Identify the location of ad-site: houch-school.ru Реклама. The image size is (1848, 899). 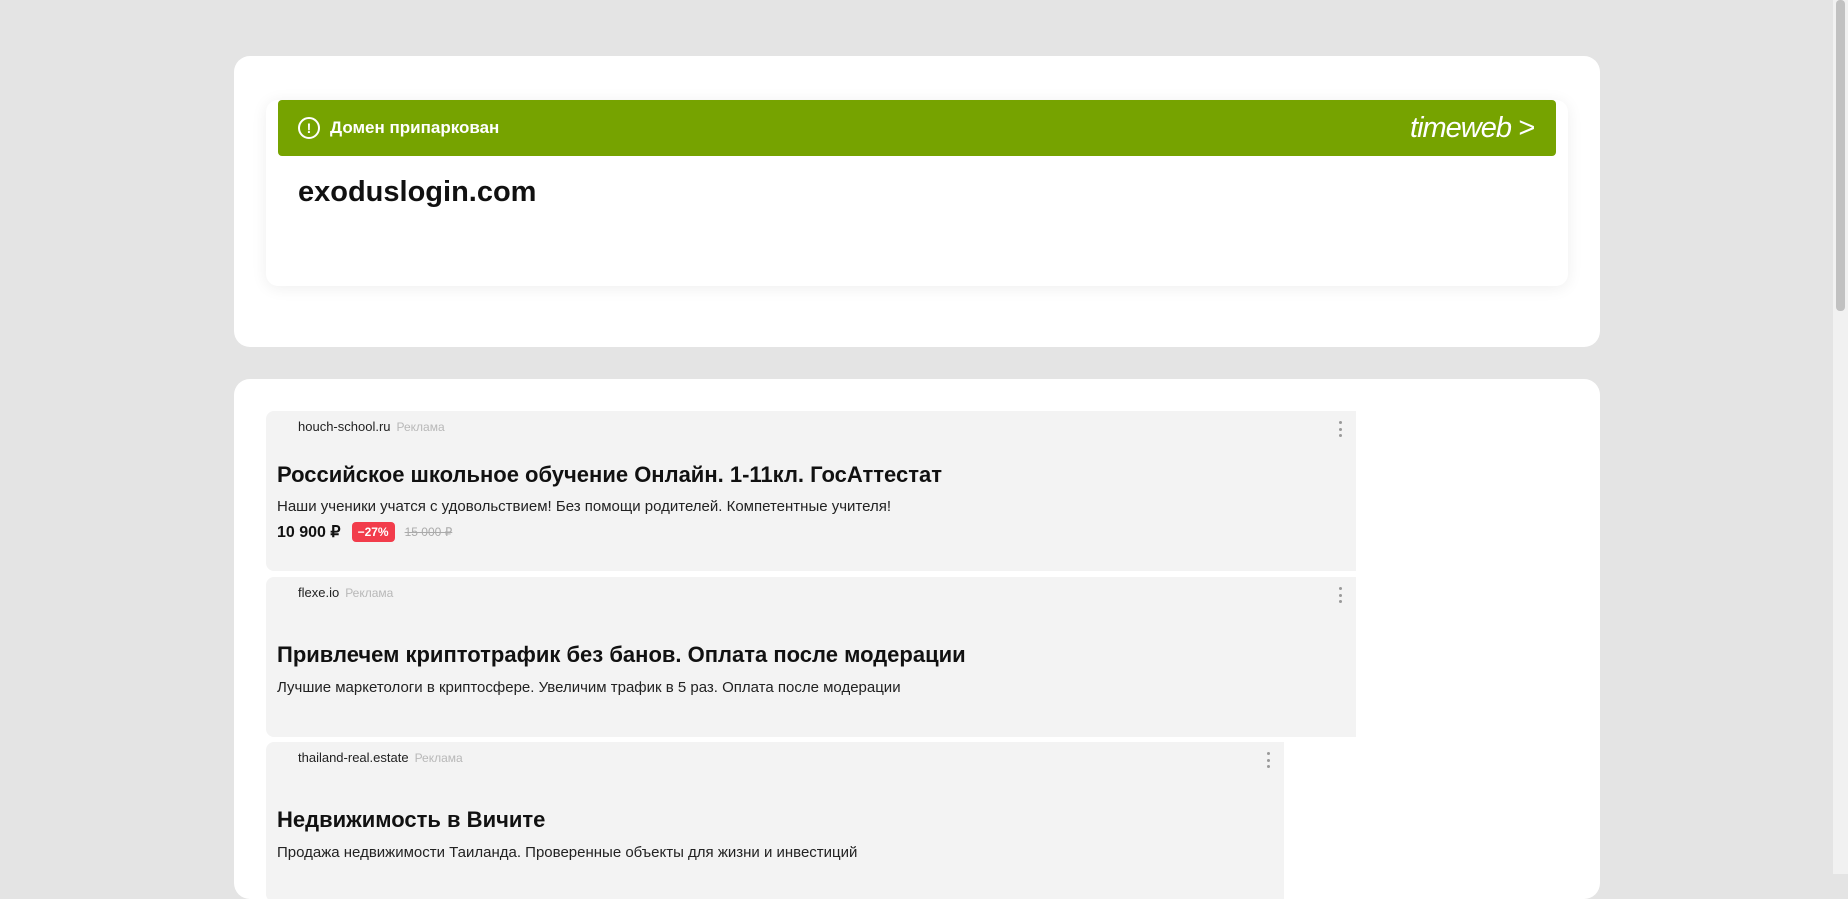
(371, 426).